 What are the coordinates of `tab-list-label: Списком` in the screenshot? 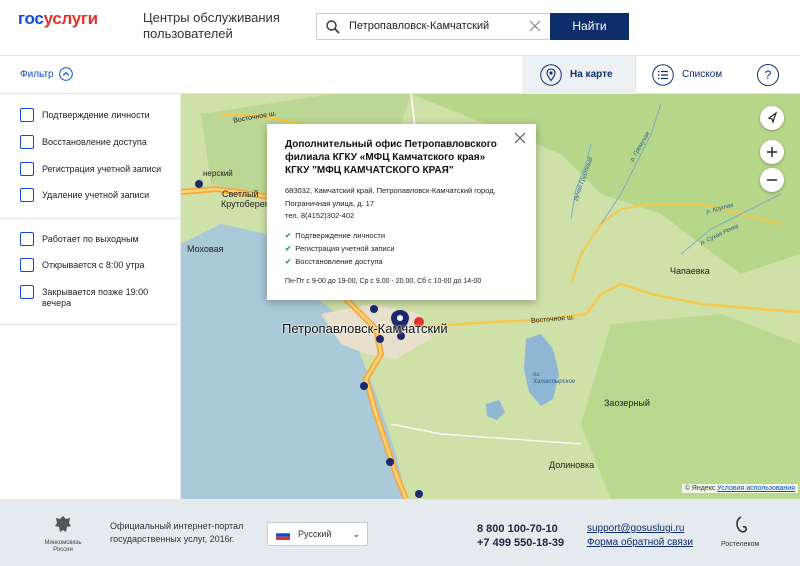 It's located at (702, 74).